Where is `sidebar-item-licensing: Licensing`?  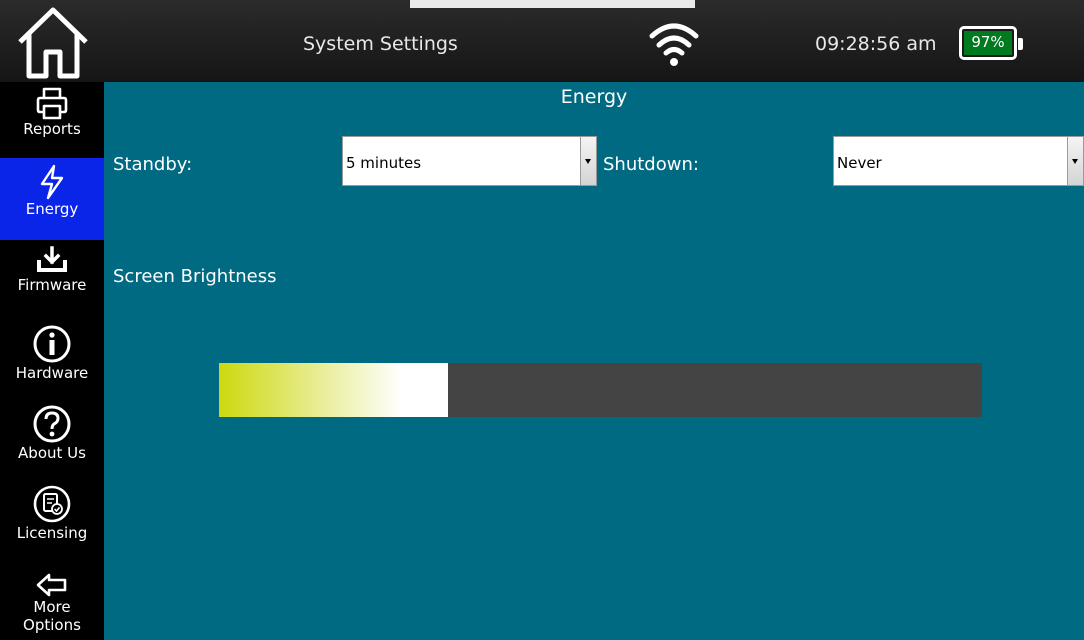
sidebar-item-licensing: Licensing is located at coordinates (52, 520).